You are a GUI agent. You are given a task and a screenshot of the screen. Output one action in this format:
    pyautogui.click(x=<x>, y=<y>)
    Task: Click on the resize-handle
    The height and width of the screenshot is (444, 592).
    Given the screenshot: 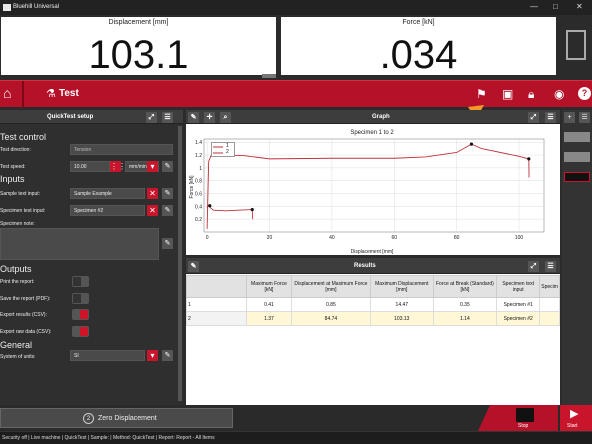 What is the action you would take?
    pyautogui.click(x=269, y=76)
    